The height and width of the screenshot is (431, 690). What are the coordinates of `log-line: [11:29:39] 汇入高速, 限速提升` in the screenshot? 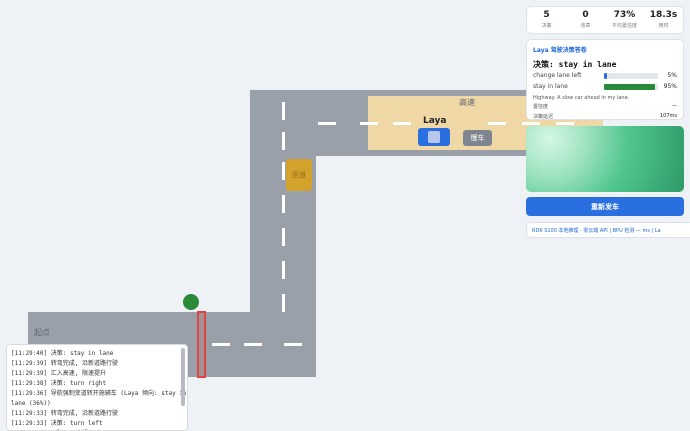 It's located at (58, 373).